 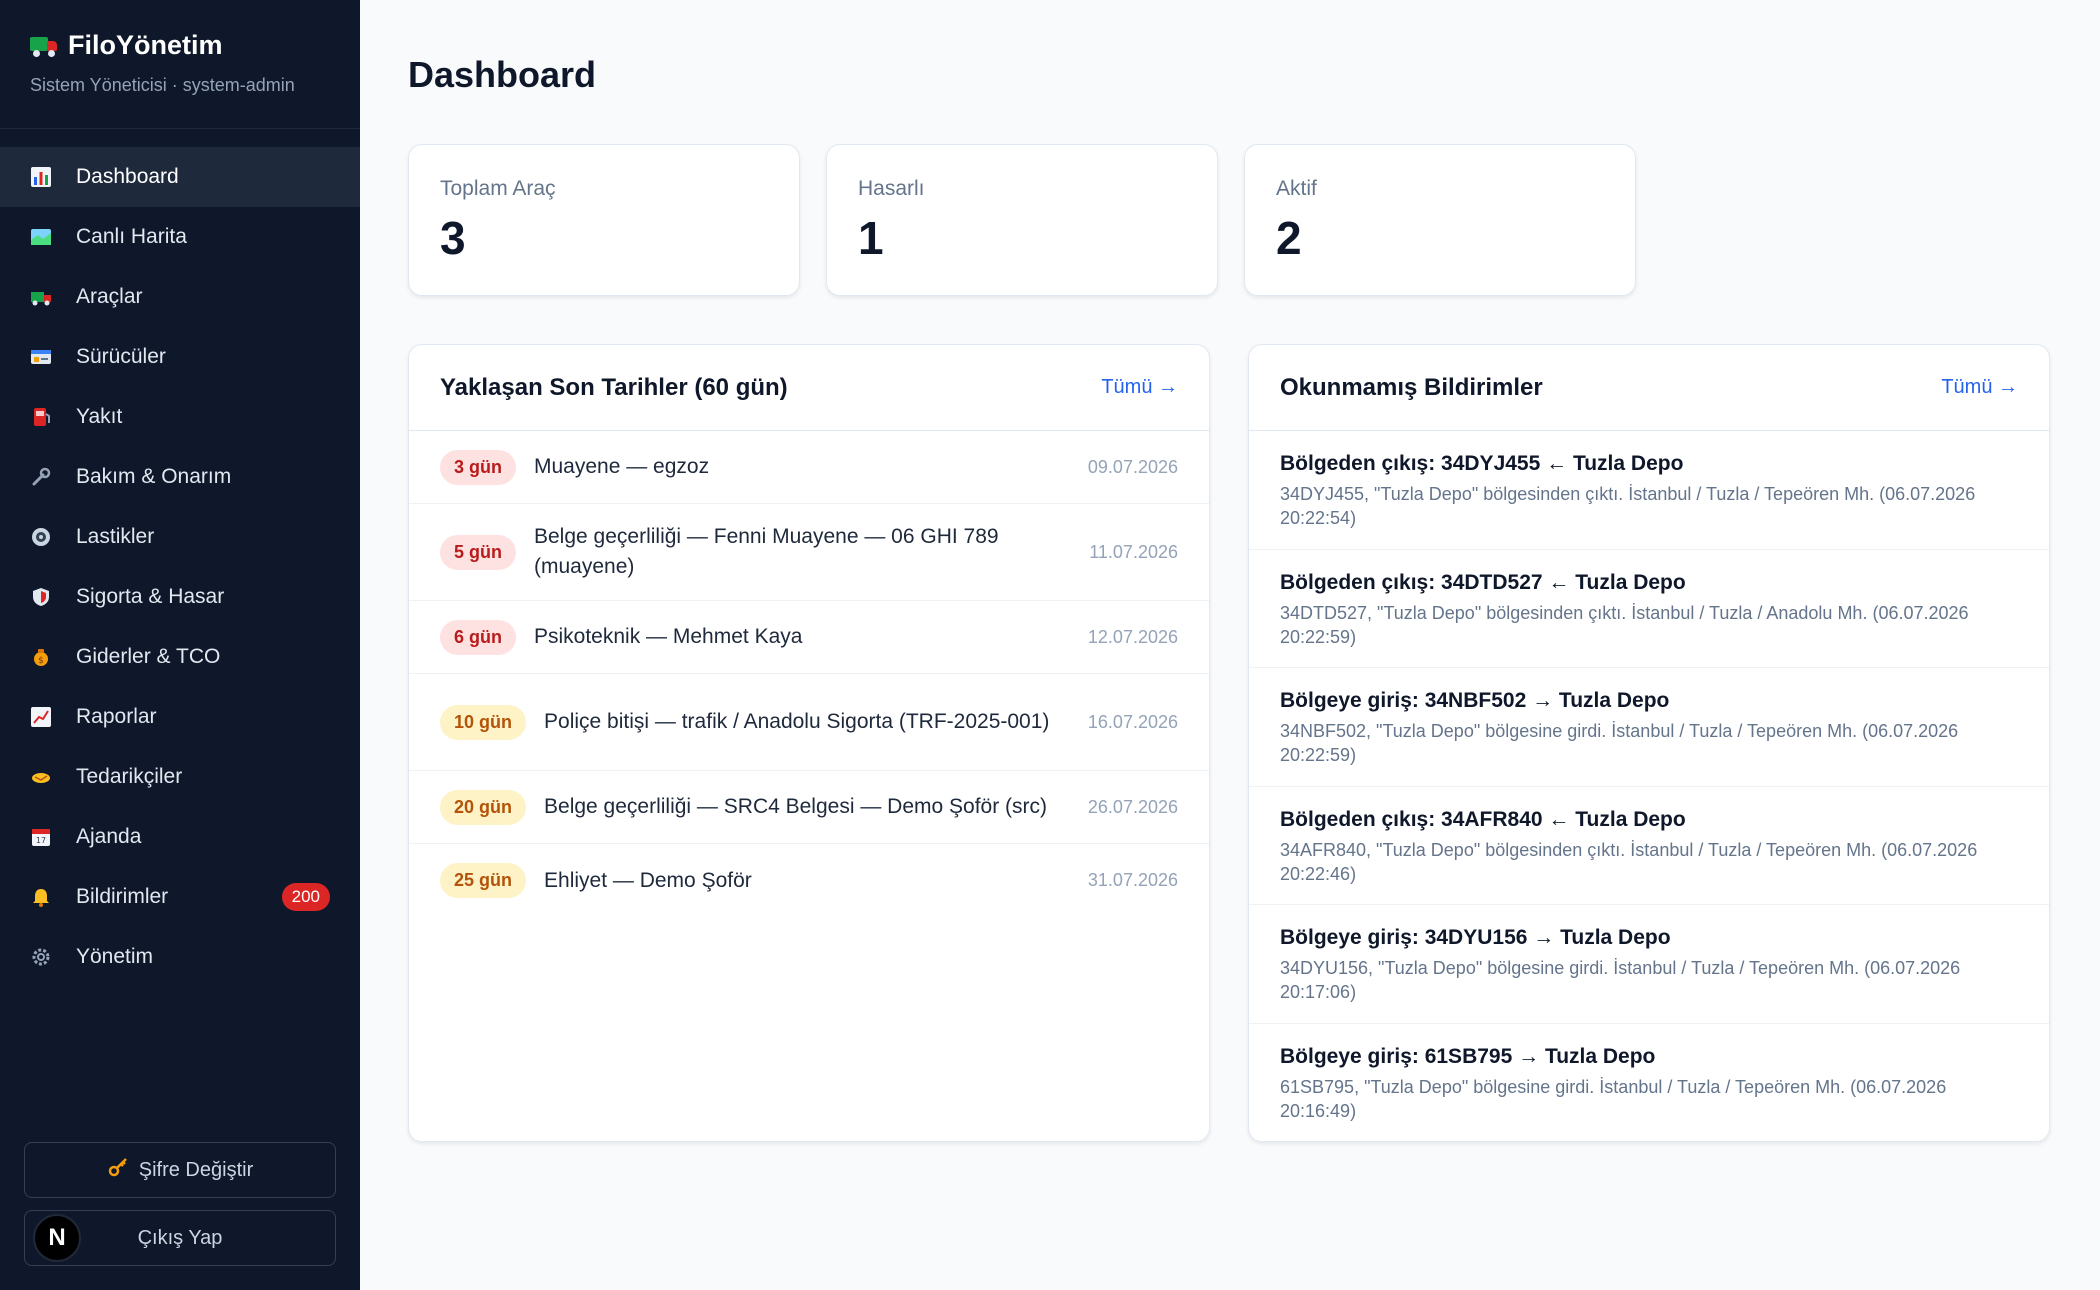 I want to click on days-left-badge: 5 gün, so click(x=478, y=552).